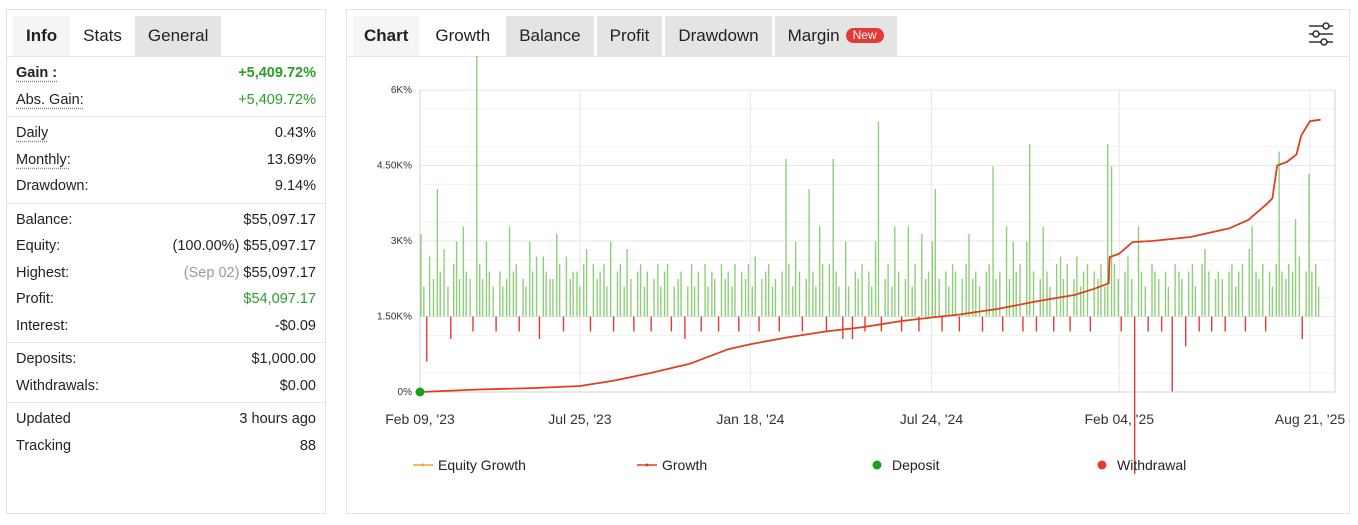 This screenshot has height=525, width=1358. What do you see at coordinates (166, 246) in the screenshot?
I see `equity-row: Equity: (100.00%) $55,097.17` at bounding box center [166, 246].